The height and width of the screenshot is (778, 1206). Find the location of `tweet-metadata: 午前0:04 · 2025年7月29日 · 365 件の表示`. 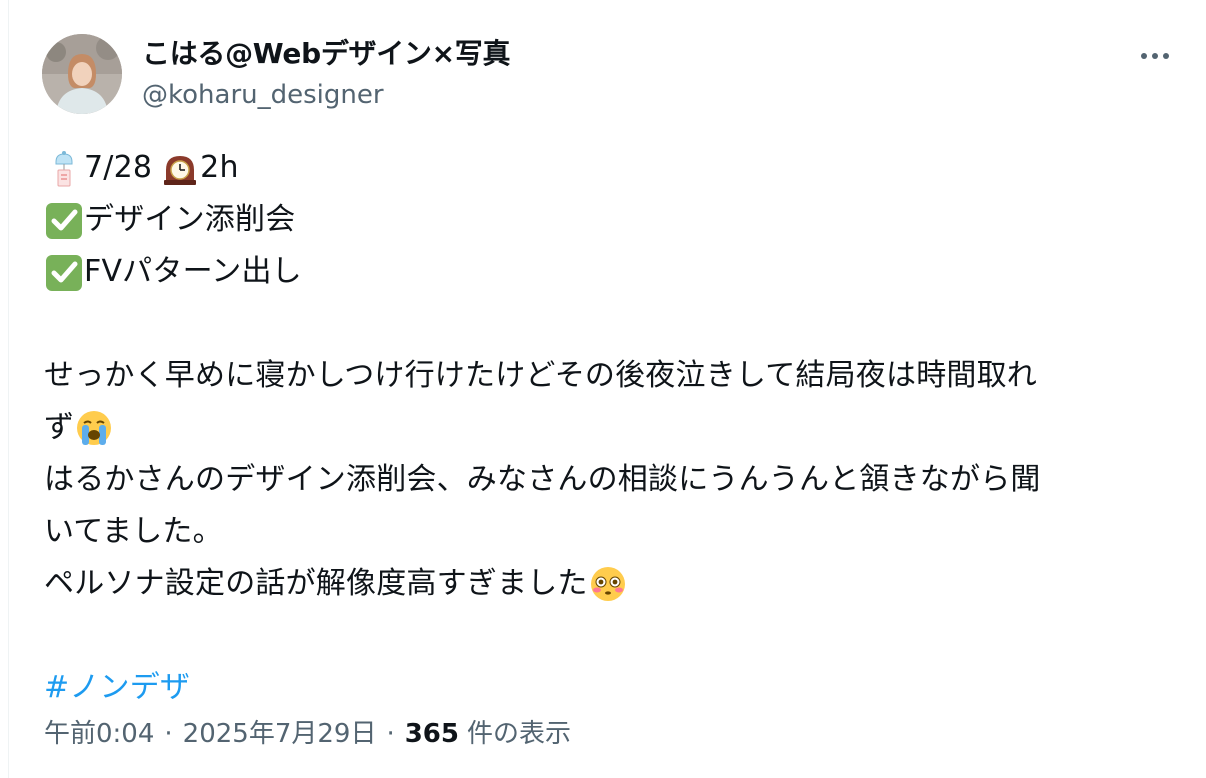

tweet-metadata: 午前0:04 · 2025年7月29日 · 365 件の表示 is located at coordinates (307, 734).